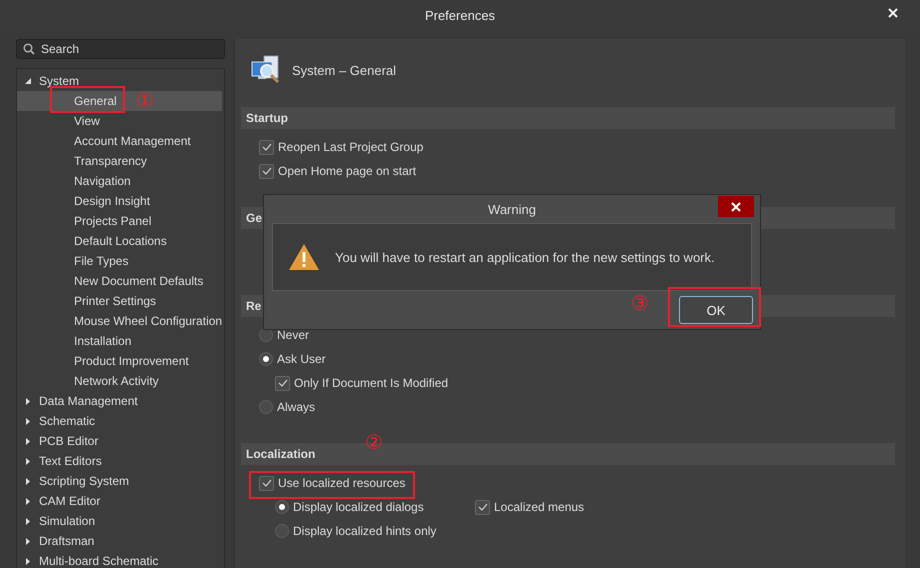 The width and height of the screenshot is (920, 568). What do you see at coordinates (351, 147) in the screenshot?
I see `checkbox-label: Reopen Last Project Group` at bounding box center [351, 147].